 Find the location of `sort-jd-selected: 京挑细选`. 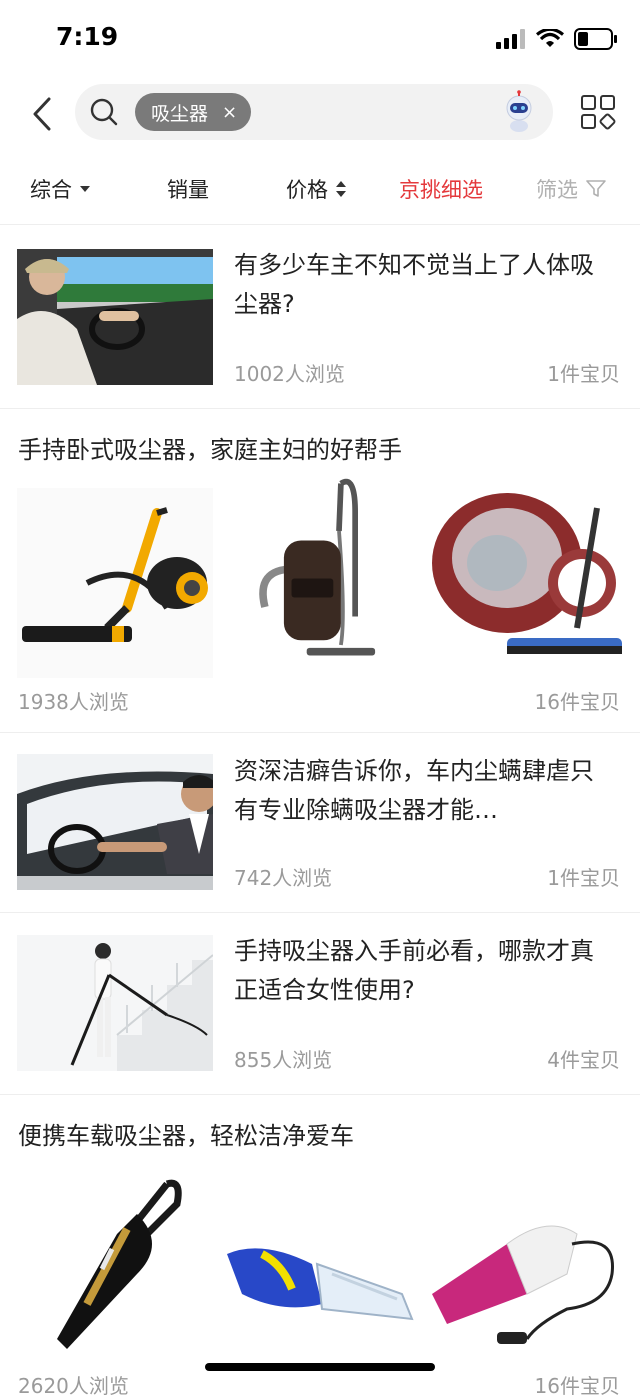

sort-jd-selected: 京挑细选 is located at coordinates (441, 189).